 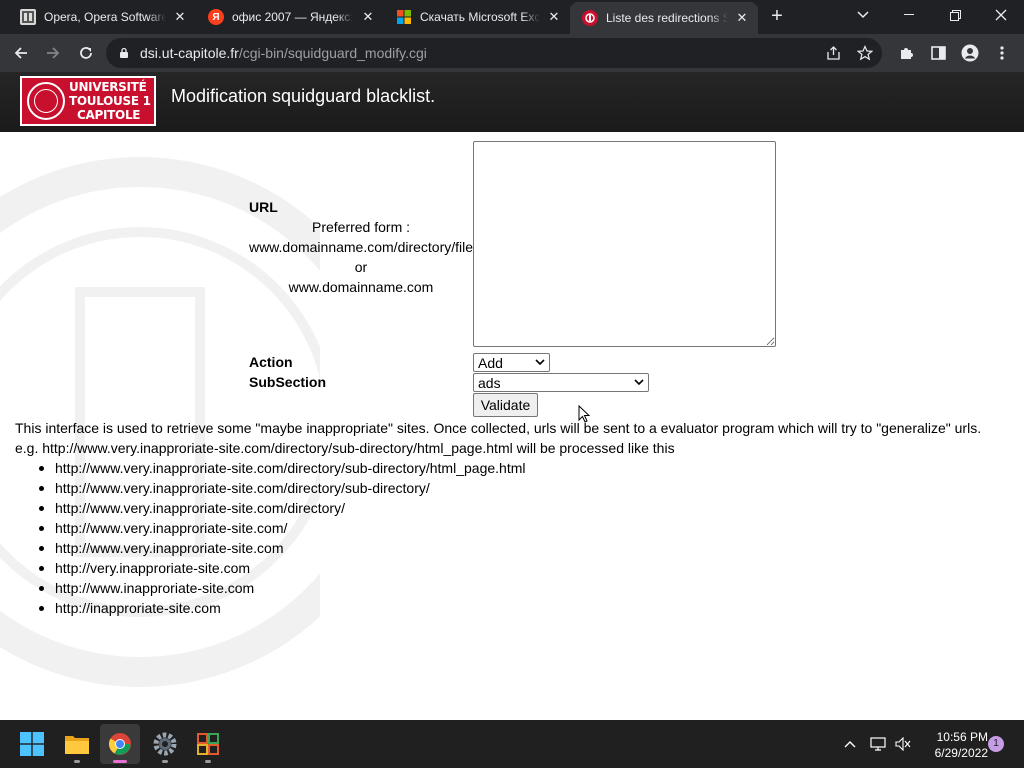 What do you see at coordinates (361, 287) in the screenshot?
I see `url-hint-line-4: www.domainname.com` at bounding box center [361, 287].